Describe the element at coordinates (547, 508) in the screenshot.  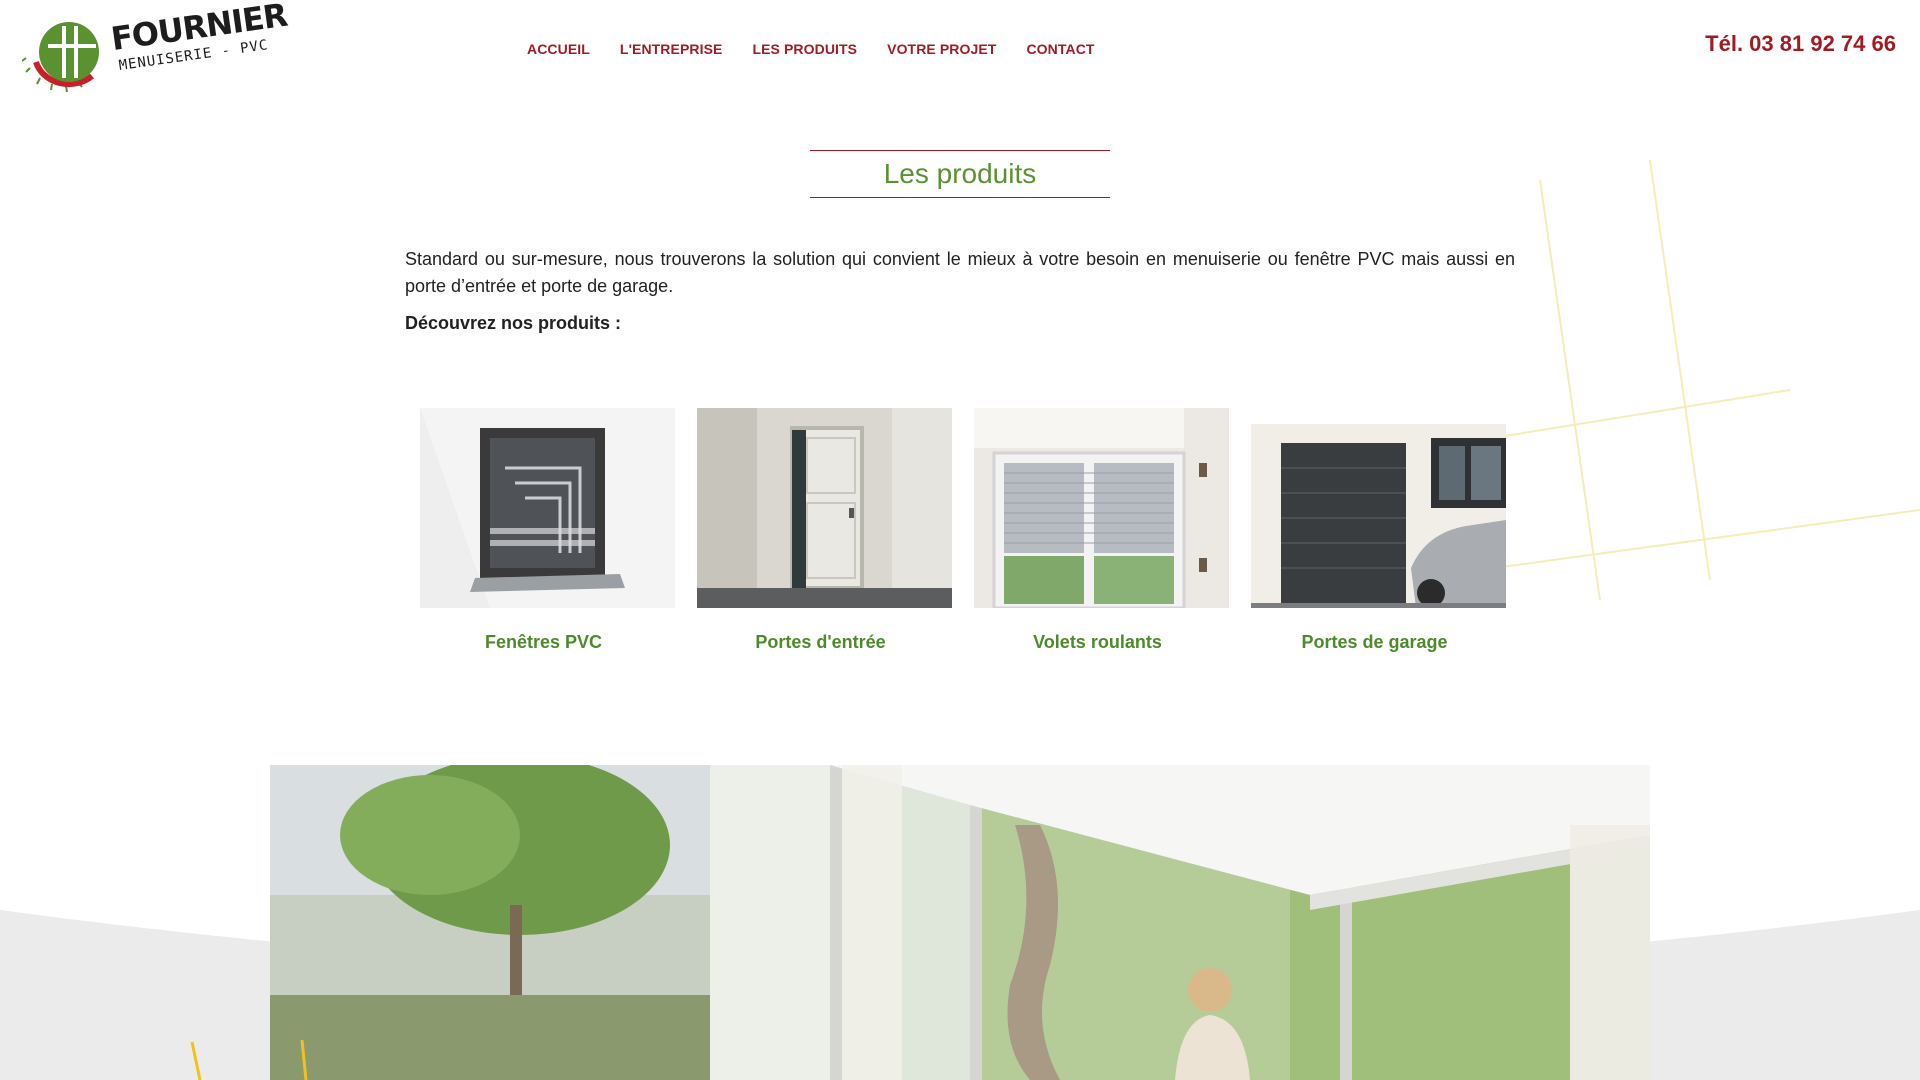
I see `window-photo-icon` at that location.